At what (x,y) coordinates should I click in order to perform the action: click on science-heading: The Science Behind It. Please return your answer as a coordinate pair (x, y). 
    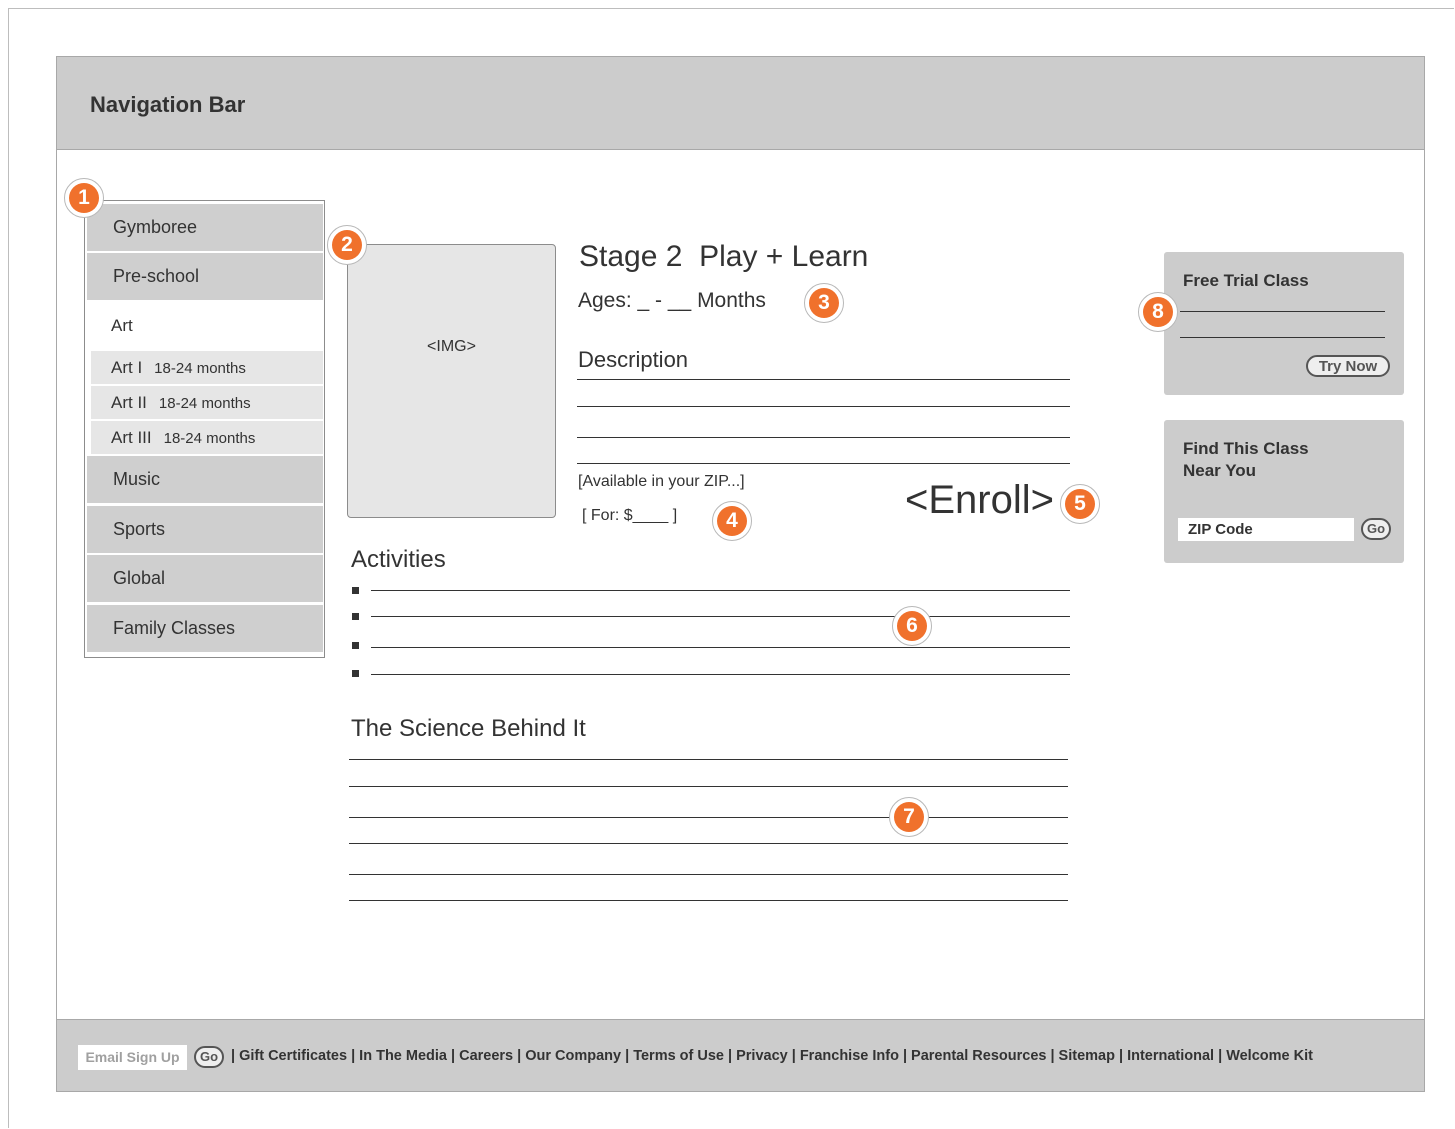
    Looking at the image, I should click on (468, 728).